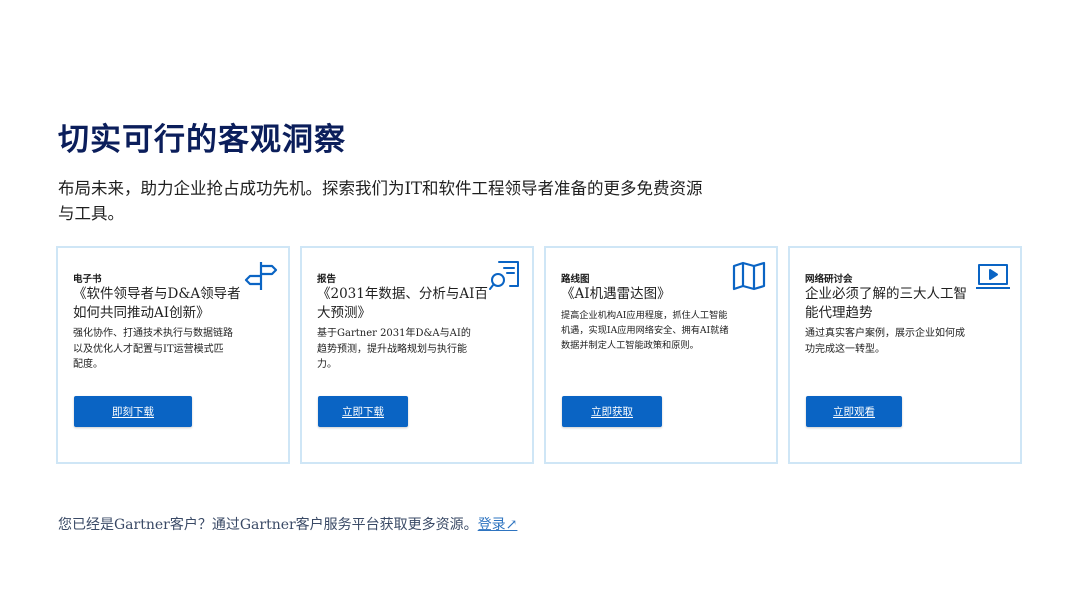  I want to click on card-kind: 报告, so click(327, 279).